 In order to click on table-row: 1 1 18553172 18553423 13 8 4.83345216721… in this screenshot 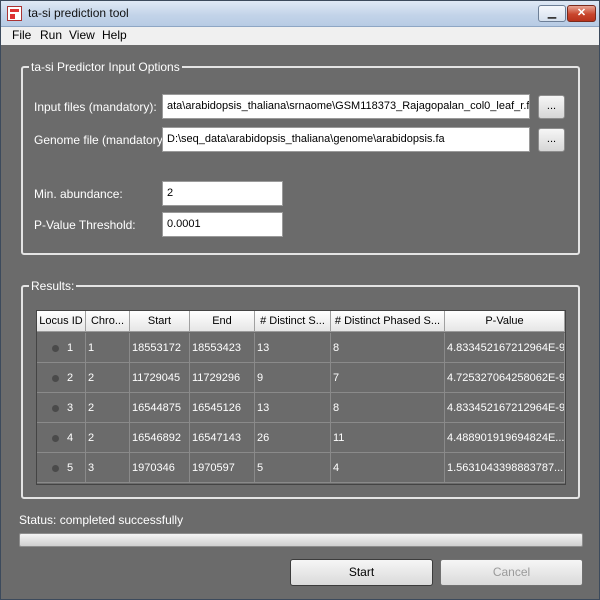, I will do `click(301, 348)`.